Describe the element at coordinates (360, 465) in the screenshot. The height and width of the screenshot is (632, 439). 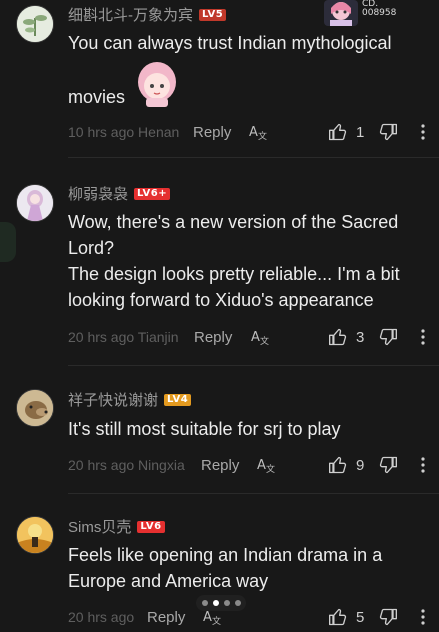
I see `like-count: 9` at that location.